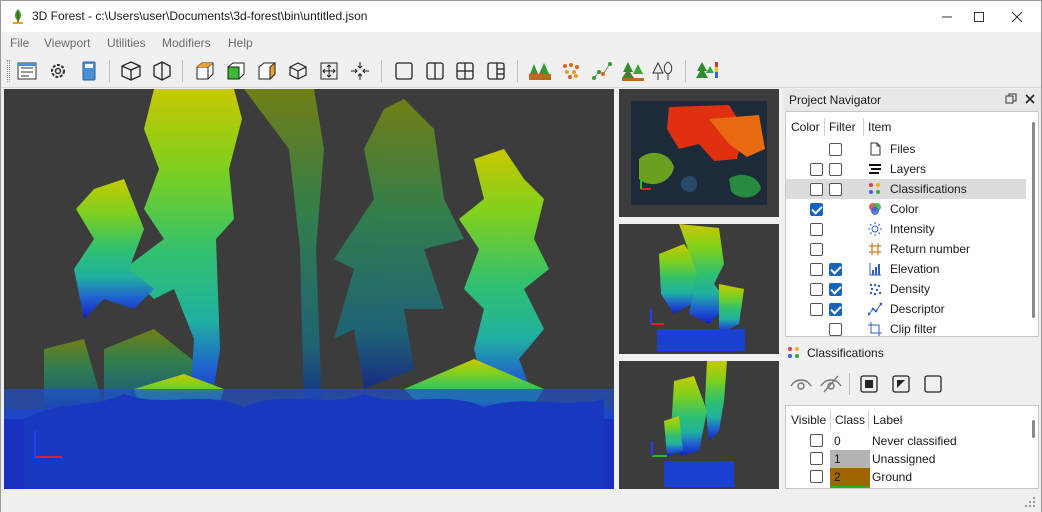 This screenshot has height=512, width=1042. I want to click on center-view-icon, so click(360, 71).